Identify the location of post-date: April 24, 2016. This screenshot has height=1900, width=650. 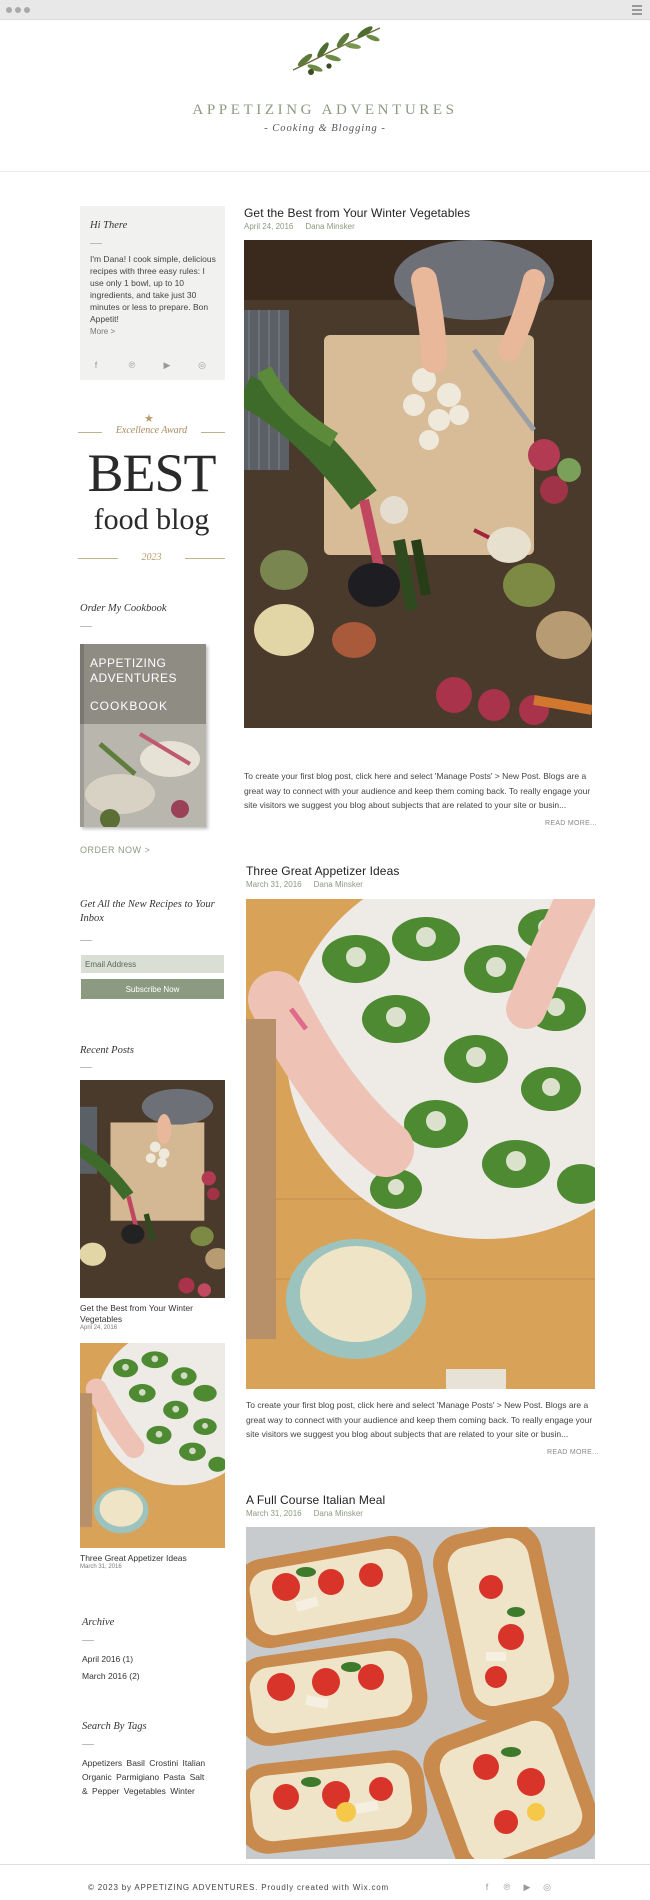
(269, 226).